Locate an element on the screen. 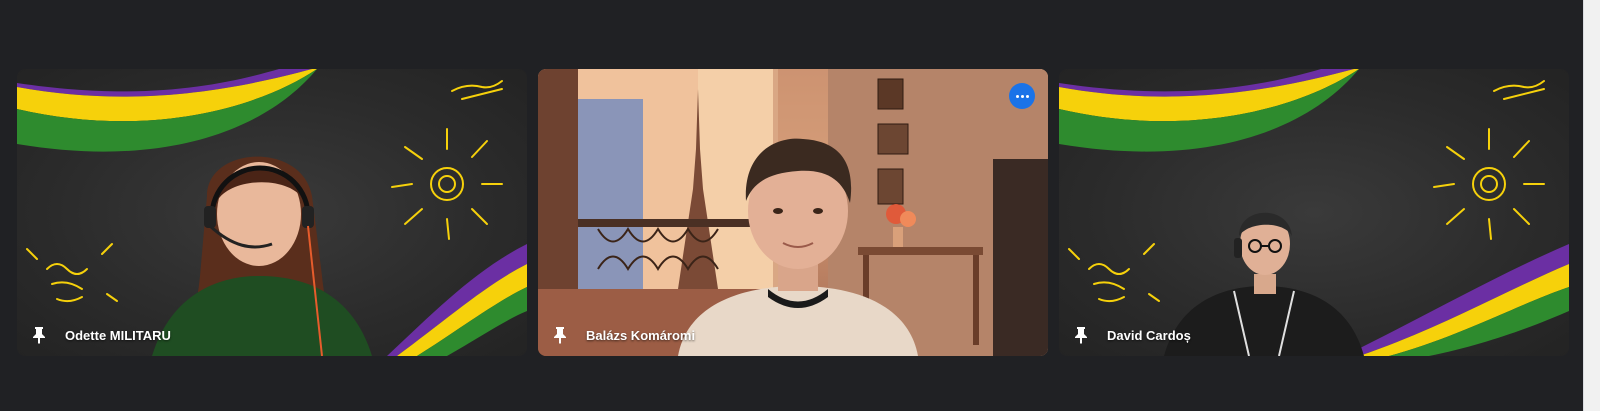 This screenshot has height=411, width=1600. participant-name-bar: Balázs Komáromi is located at coordinates (623, 335).